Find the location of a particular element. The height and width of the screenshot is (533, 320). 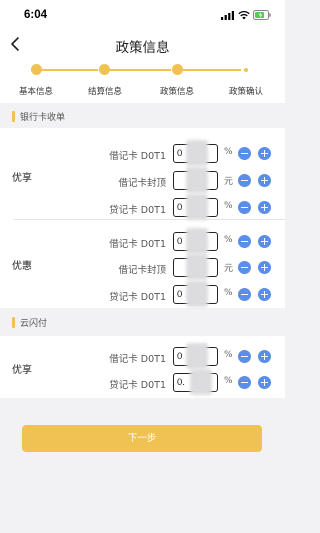

battery-icon is located at coordinates (262, 15).